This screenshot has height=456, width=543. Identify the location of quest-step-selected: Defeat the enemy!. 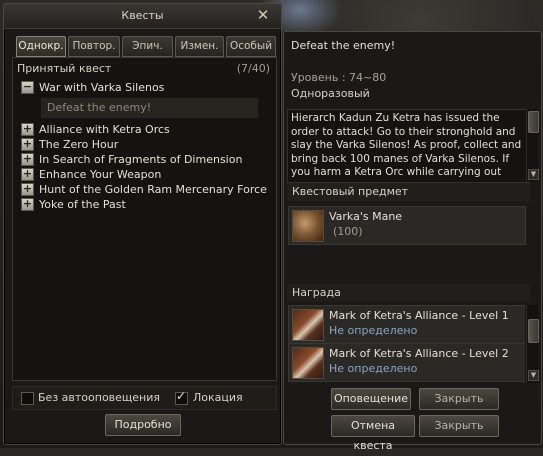
(149, 108).